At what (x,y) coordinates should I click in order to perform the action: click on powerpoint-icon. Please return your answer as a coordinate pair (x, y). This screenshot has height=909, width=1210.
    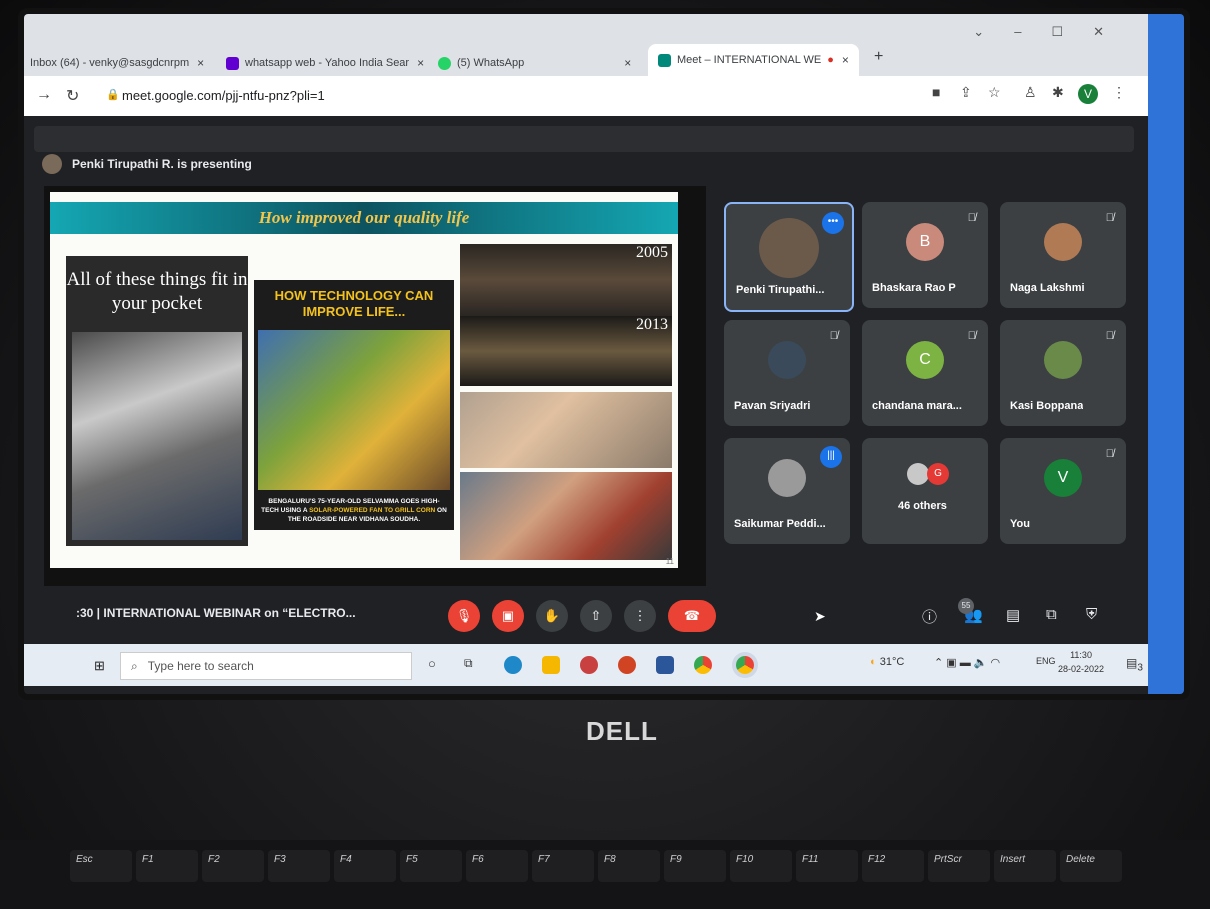
    Looking at the image, I should click on (627, 665).